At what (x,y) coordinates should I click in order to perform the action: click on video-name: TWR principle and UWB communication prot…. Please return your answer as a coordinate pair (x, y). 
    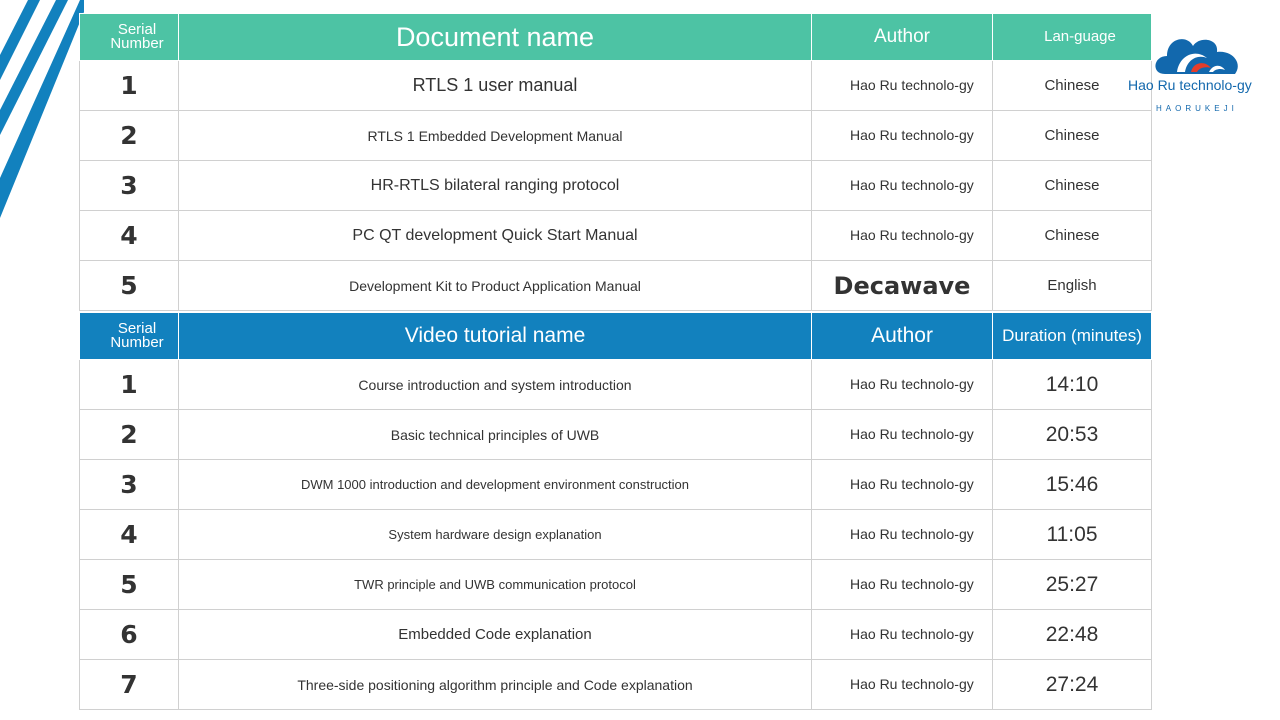
    Looking at the image, I should click on (495, 584).